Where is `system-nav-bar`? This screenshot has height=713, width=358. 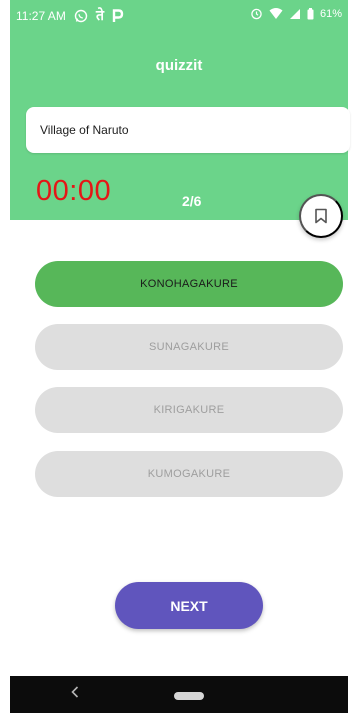
system-nav-bar is located at coordinates (179, 694).